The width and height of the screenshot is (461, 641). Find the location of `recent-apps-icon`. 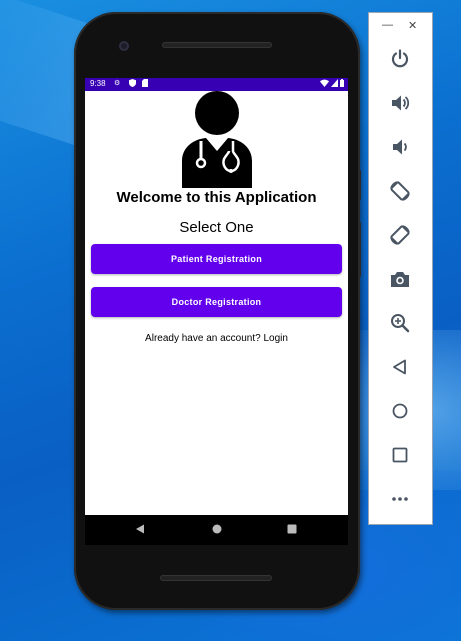

recent-apps-icon is located at coordinates (292, 529).